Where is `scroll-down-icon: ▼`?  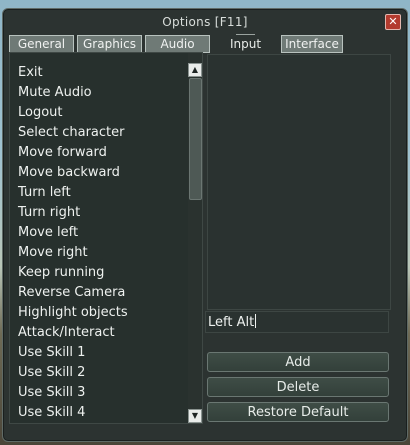 scroll-down-icon: ▼ is located at coordinates (195, 416).